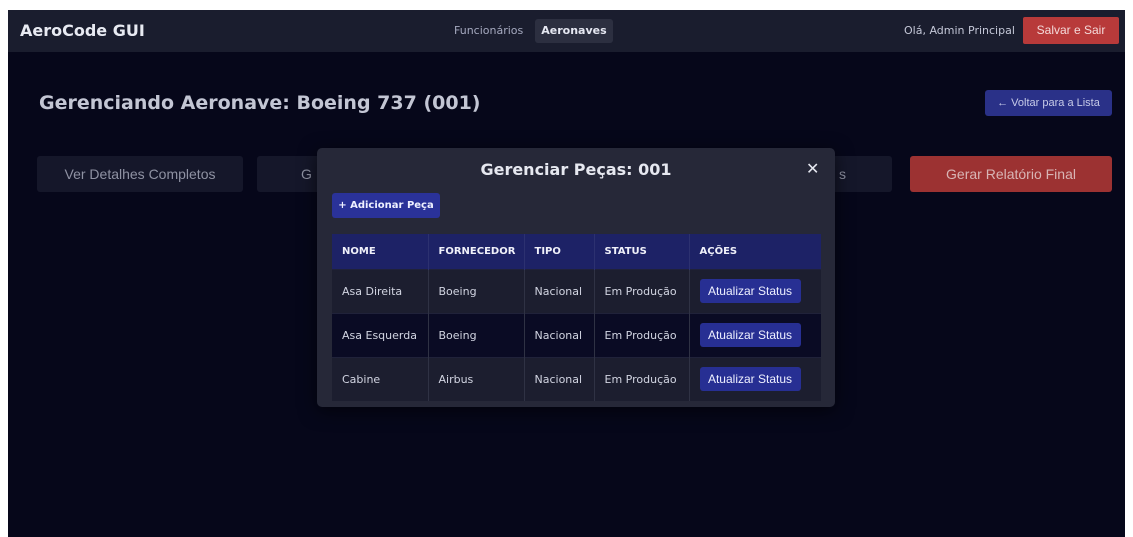 This screenshot has width=1133, height=537. Describe the element at coordinates (1011, 174) in the screenshot. I see `generate-report-button: Gerar Relatório Final` at that location.